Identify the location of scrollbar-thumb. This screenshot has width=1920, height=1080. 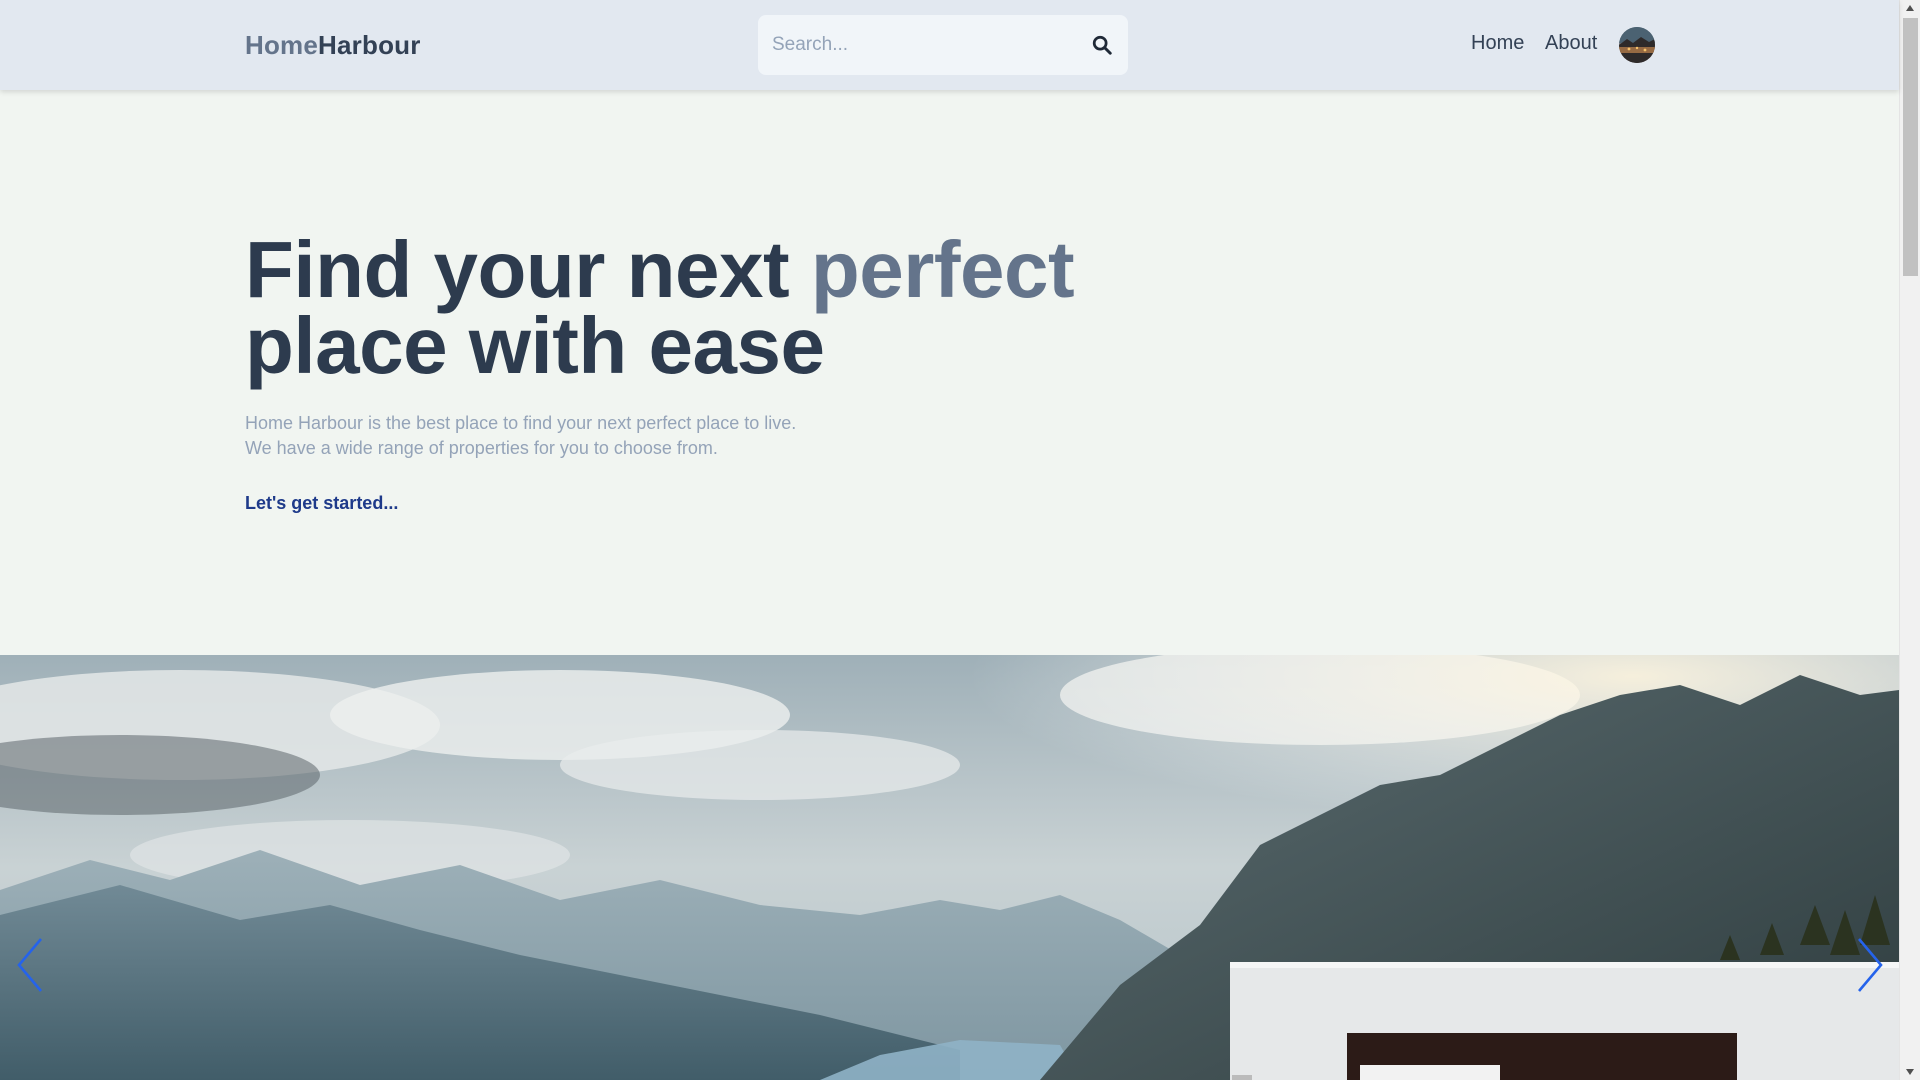
(1910, 147).